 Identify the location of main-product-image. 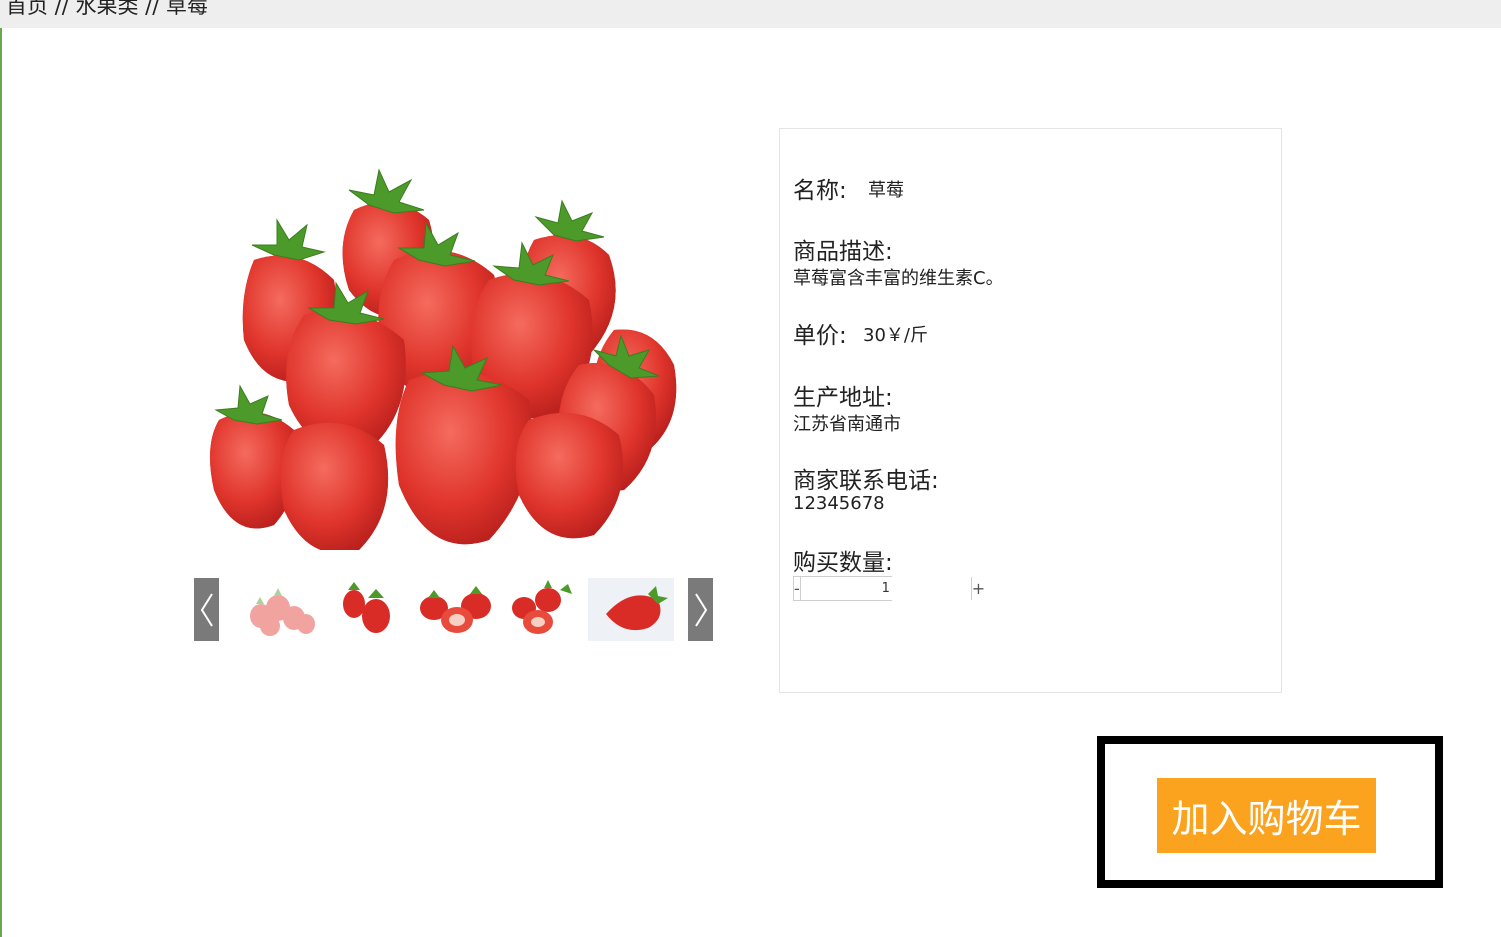
(443, 359).